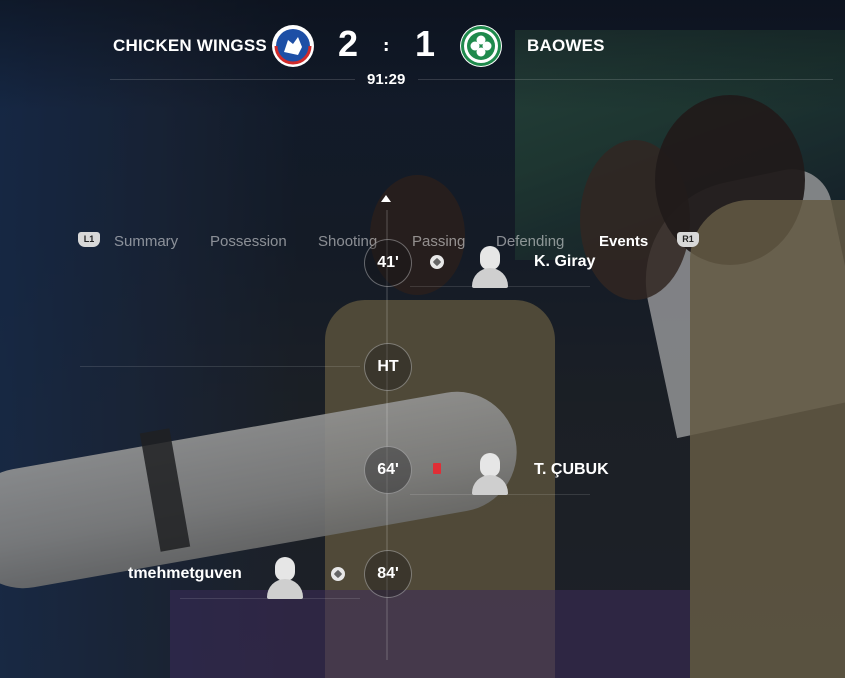 Image resolution: width=845 pixels, height=678 pixels. I want to click on home-team-name: CHICKEN WINGSS, so click(190, 45).